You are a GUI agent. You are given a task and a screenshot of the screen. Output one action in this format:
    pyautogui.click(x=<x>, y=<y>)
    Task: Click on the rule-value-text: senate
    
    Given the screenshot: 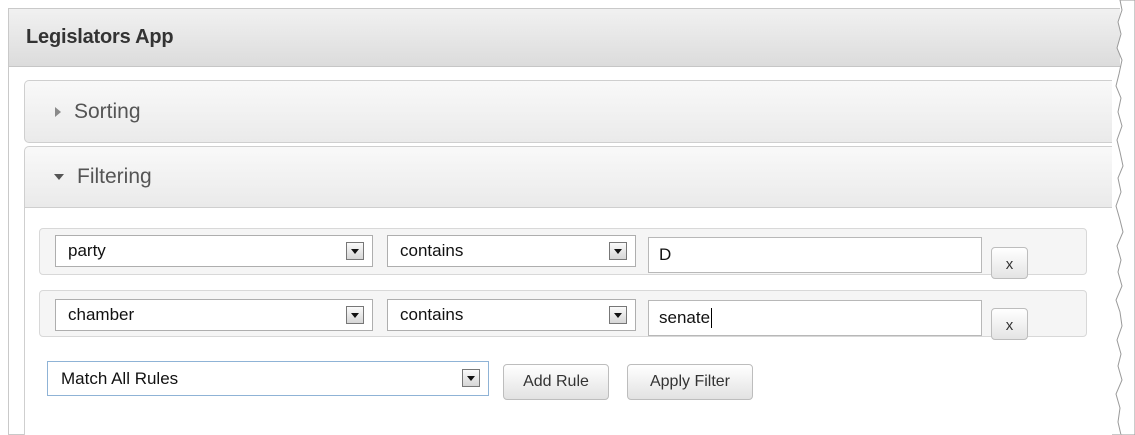 What is the action you would take?
    pyautogui.click(x=685, y=317)
    